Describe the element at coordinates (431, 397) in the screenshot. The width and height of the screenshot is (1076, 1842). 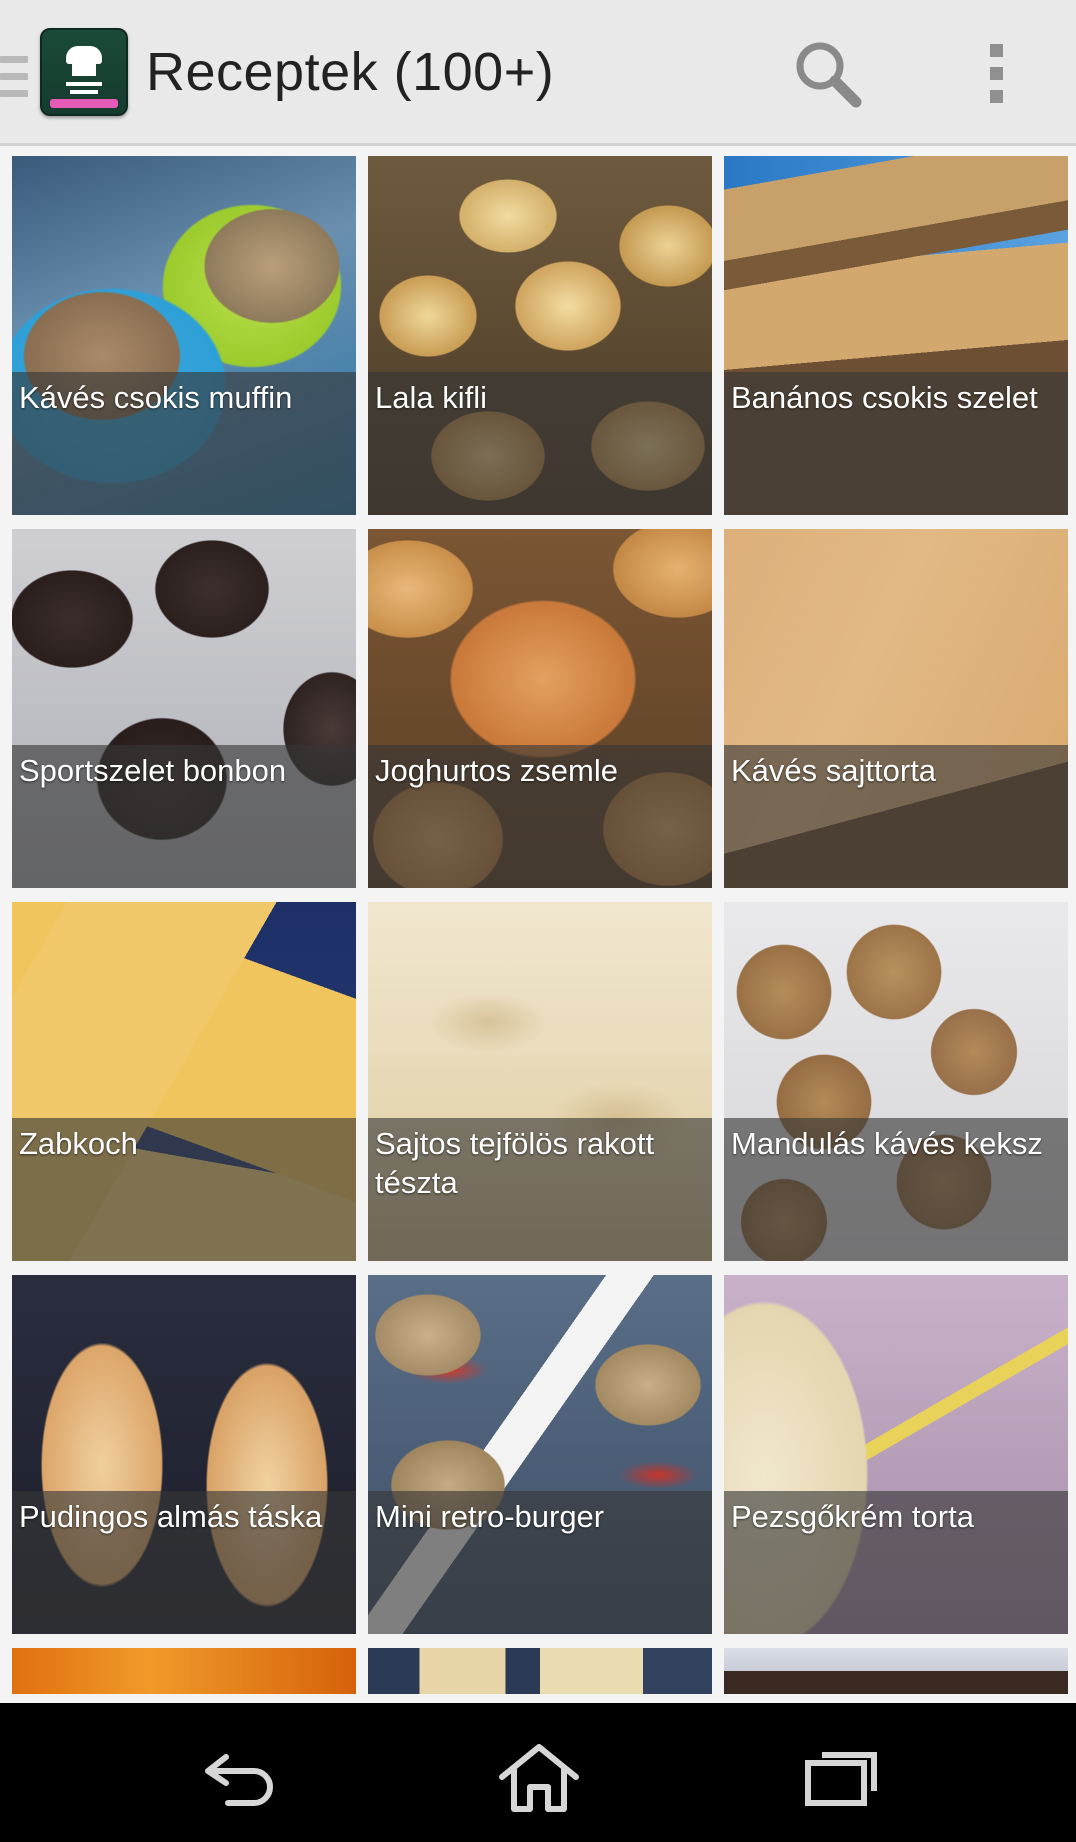
I see `recipe-title: Lala kifli` at that location.